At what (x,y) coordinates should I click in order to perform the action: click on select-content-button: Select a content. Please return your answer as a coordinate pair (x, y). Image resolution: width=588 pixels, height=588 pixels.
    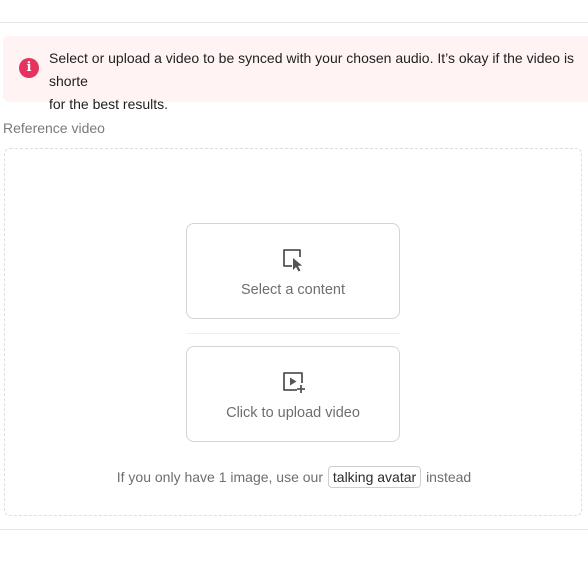
    Looking at the image, I should click on (293, 271).